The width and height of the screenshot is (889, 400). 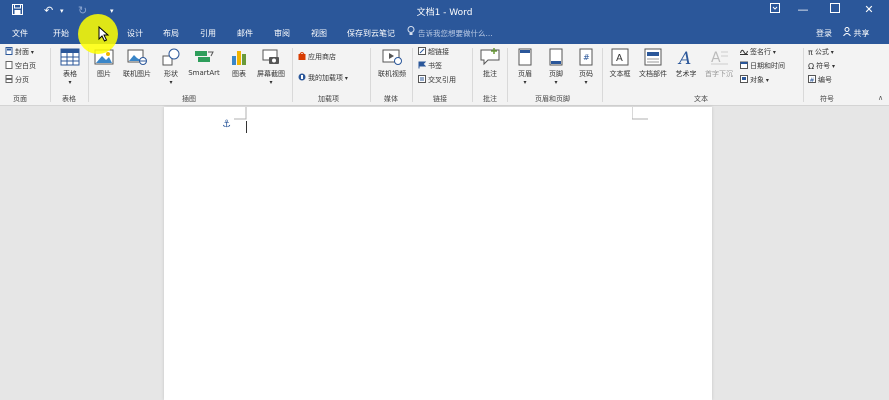 What do you see at coordinates (19, 52) in the screenshot?
I see `cover-page-button: 封面 ▾` at bounding box center [19, 52].